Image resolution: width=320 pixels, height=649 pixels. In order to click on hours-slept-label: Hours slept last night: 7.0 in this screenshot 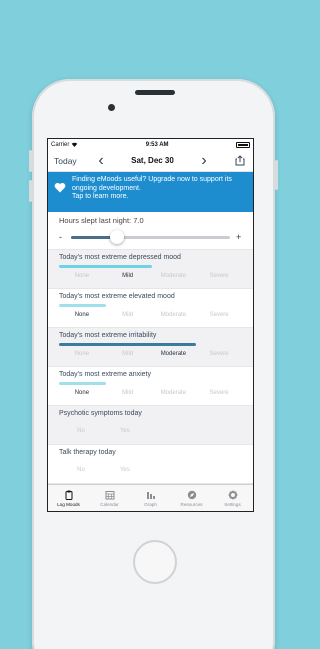, I will do `click(101, 220)`.